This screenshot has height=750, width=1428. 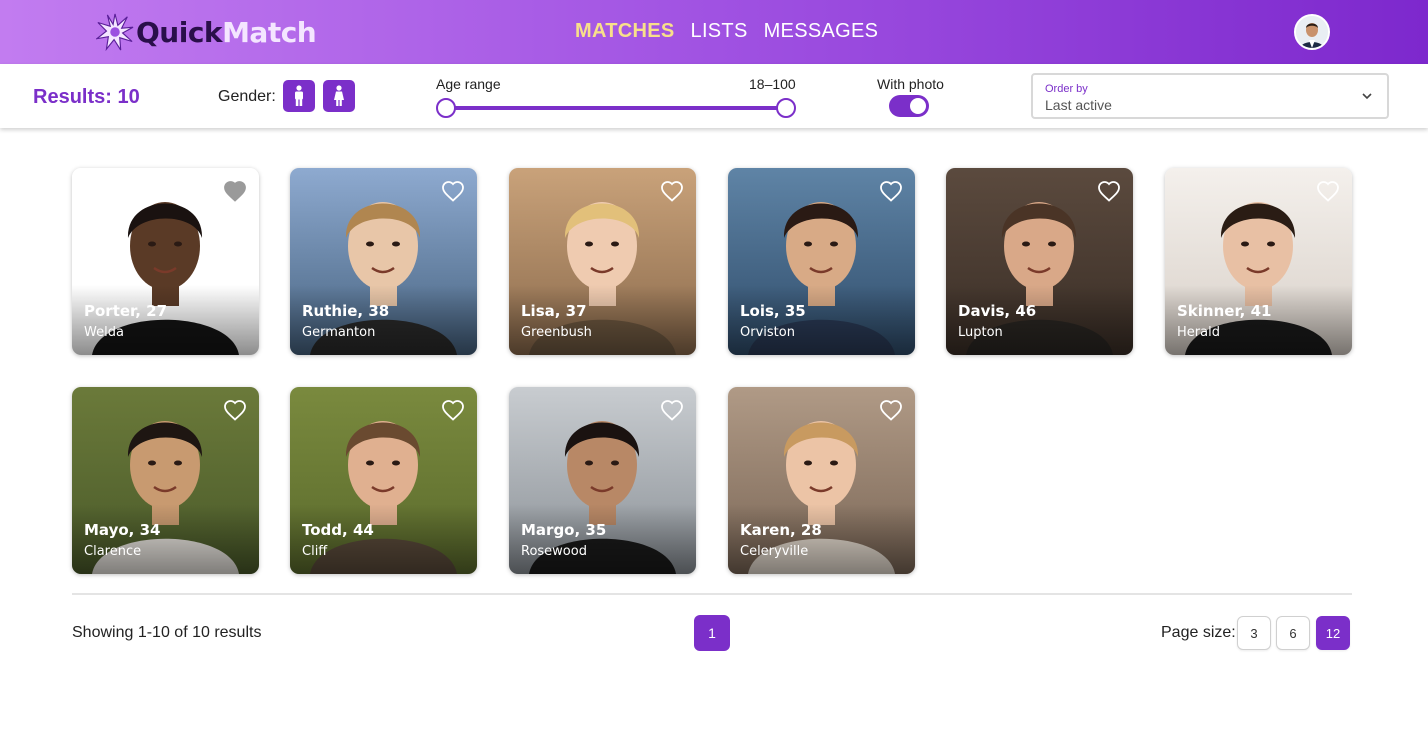 I want to click on profile-card: Margo, 35 Rosewood, so click(x=602, y=480).